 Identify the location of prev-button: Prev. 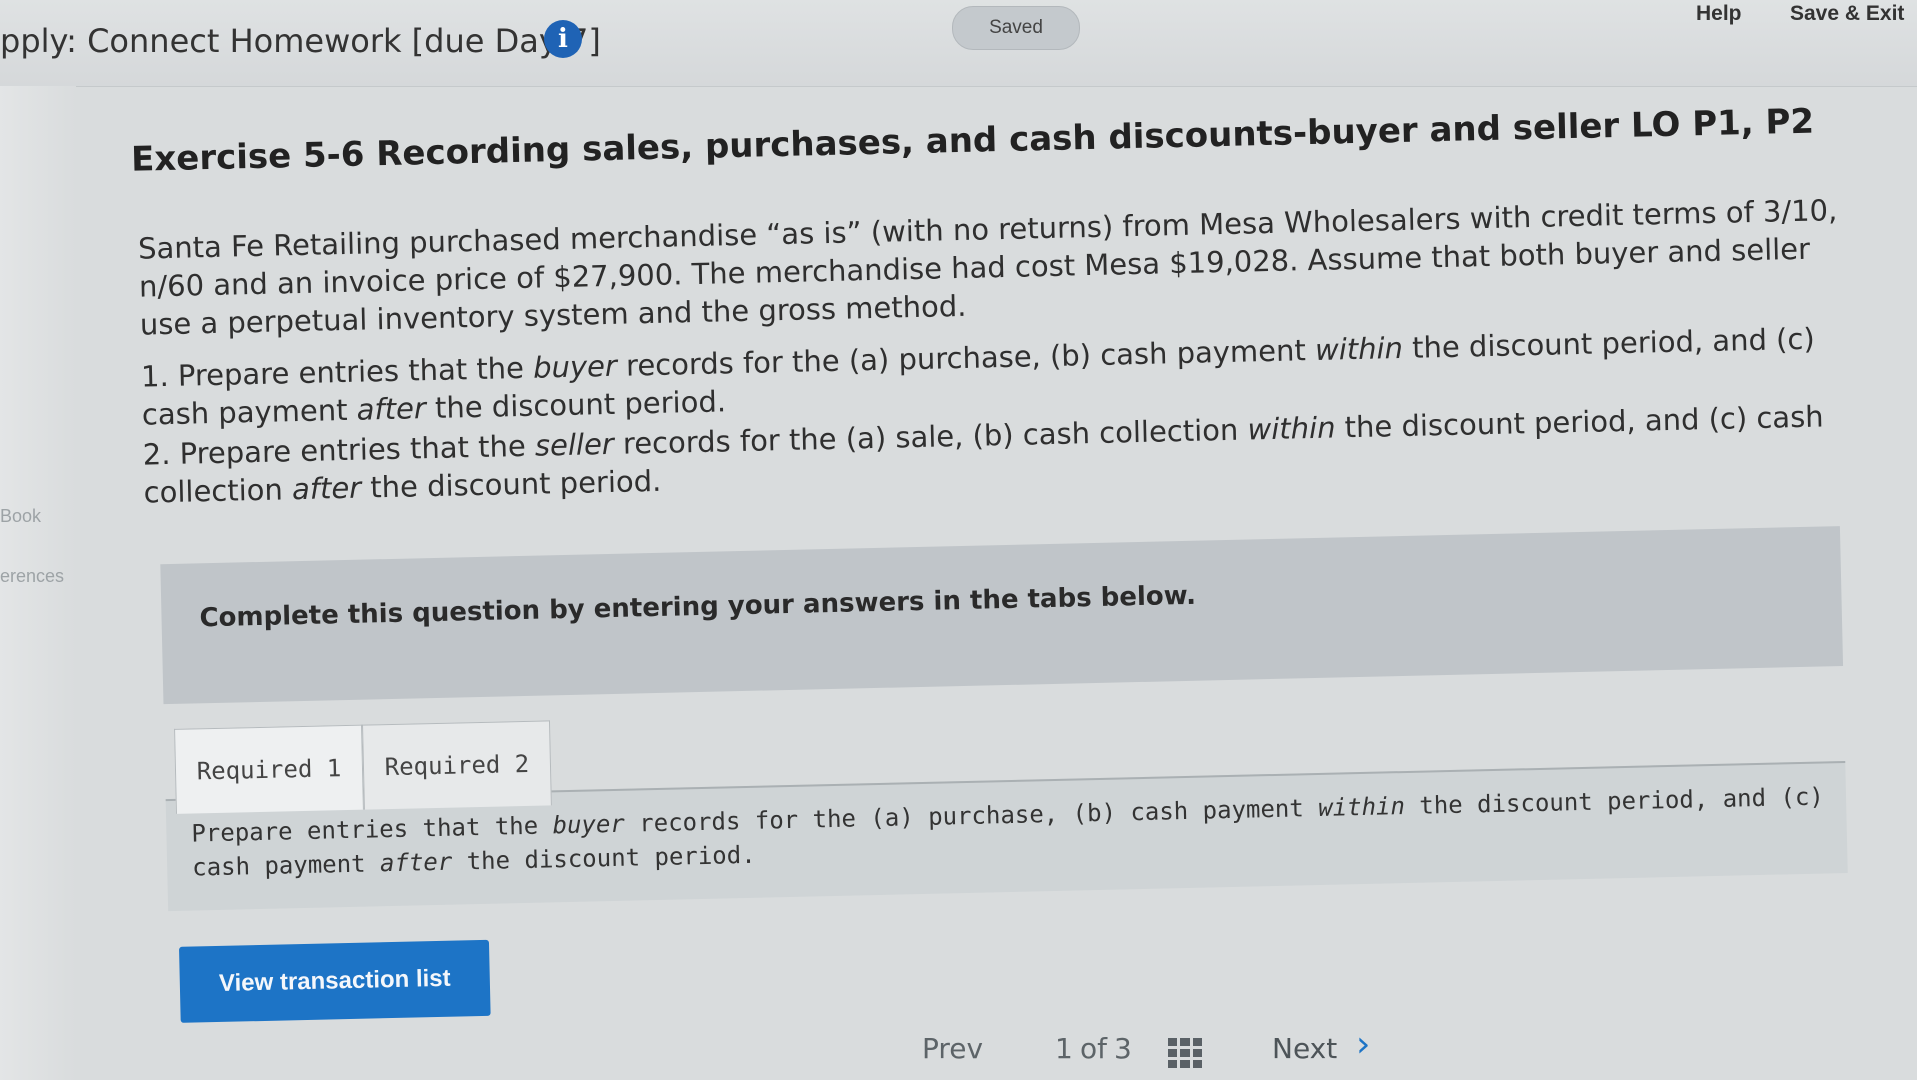
(952, 1048).